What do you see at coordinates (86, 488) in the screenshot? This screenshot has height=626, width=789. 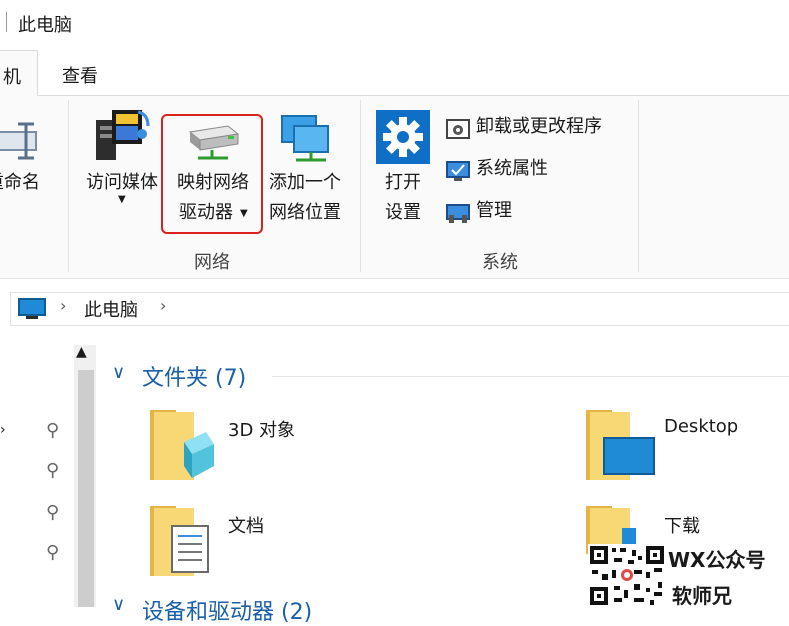 I see `nav-scrollbar-thumb` at bounding box center [86, 488].